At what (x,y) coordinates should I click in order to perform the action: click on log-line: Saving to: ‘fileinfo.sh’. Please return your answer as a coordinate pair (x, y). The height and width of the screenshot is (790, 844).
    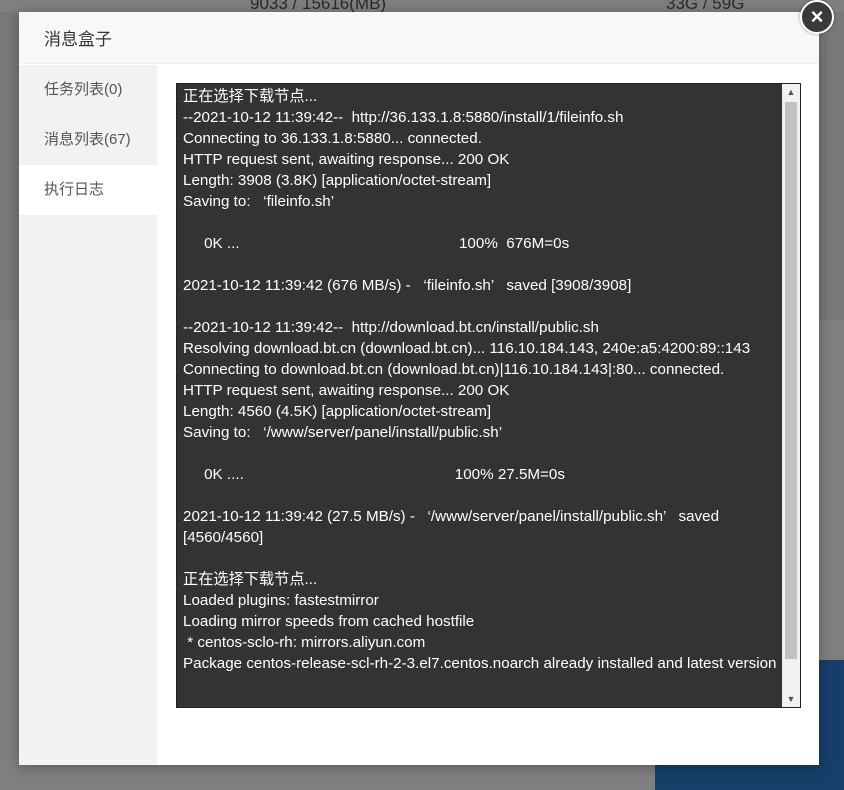
    Looking at the image, I should click on (259, 201).